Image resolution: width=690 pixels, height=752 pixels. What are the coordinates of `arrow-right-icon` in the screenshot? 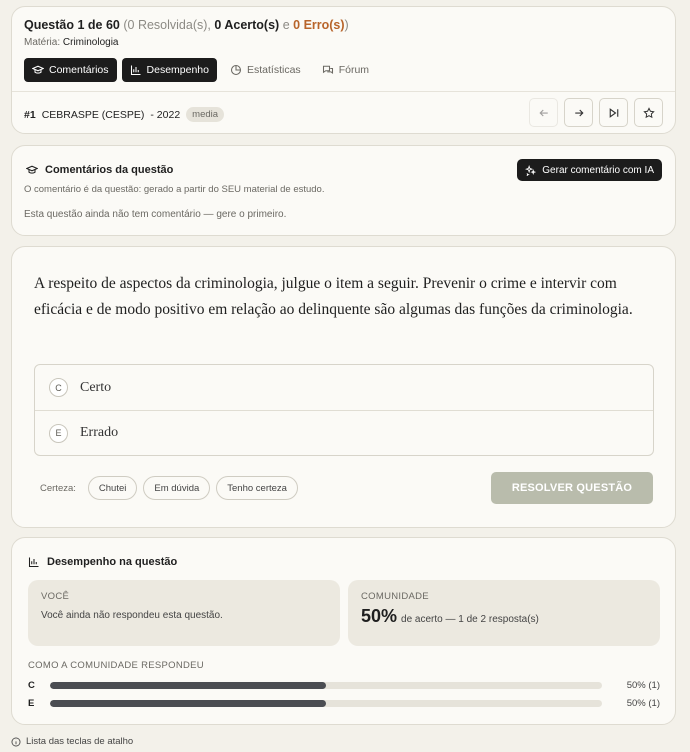 It's located at (579, 112).